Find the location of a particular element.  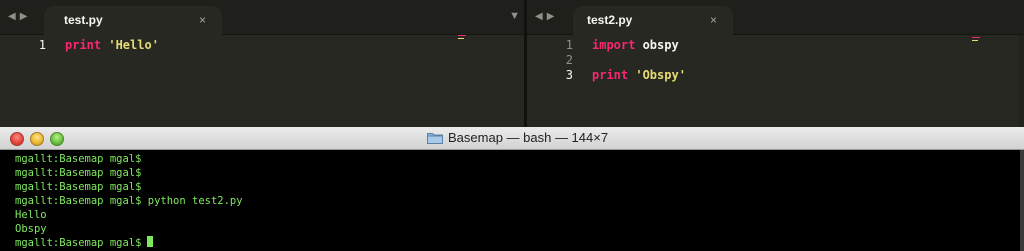

tab-label: test.py is located at coordinates (83, 20).